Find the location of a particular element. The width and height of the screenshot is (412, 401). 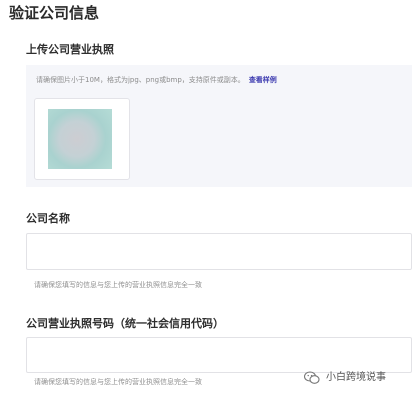

company-name-label: 公司名称 is located at coordinates (48, 218).